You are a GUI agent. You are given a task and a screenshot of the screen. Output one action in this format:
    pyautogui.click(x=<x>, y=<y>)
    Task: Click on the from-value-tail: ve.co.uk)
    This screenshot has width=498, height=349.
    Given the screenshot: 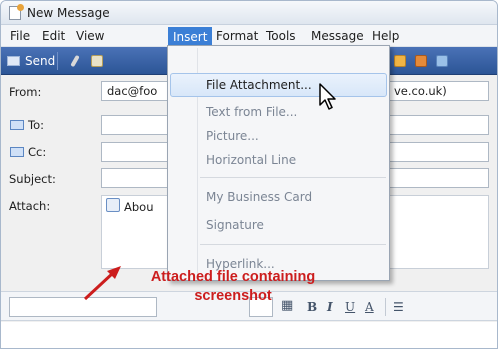 What is the action you would take?
    pyautogui.click(x=420, y=91)
    